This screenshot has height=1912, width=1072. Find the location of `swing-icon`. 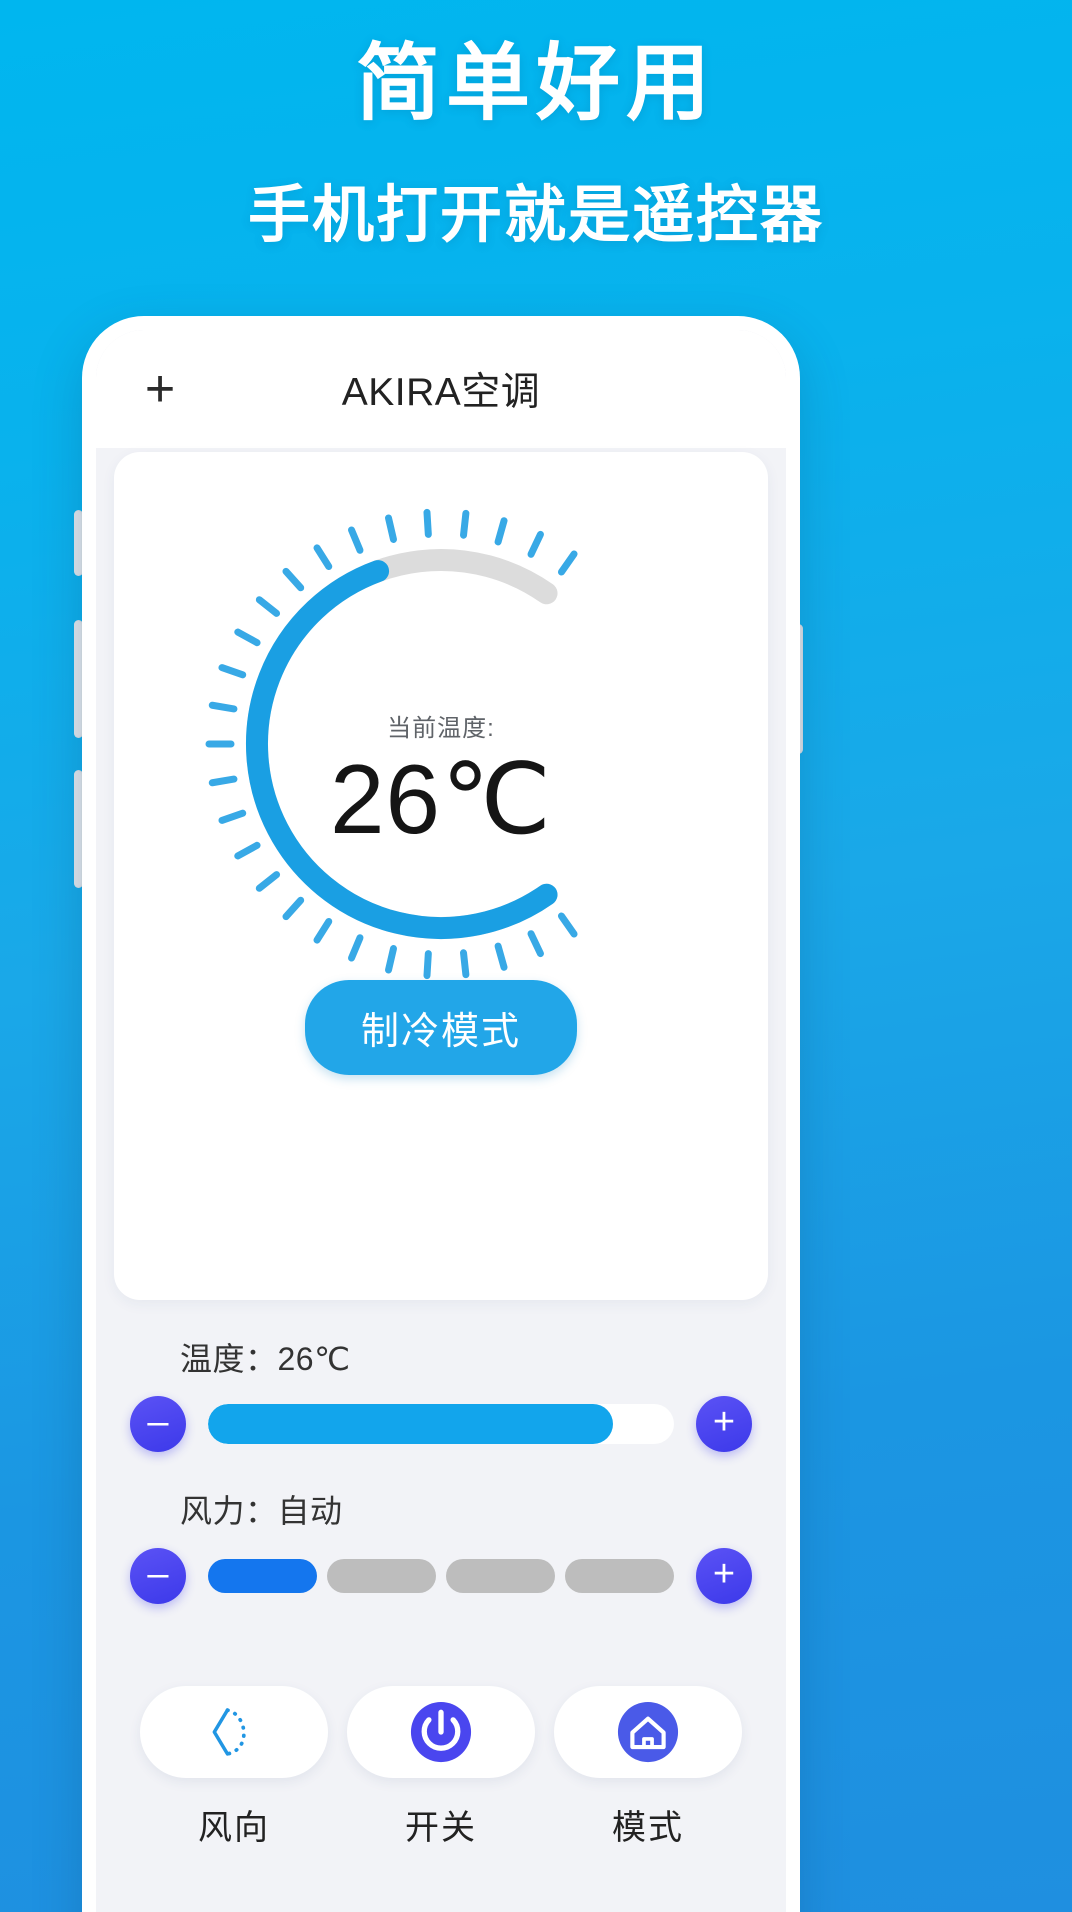

swing-icon is located at coordinates (229, 1732).